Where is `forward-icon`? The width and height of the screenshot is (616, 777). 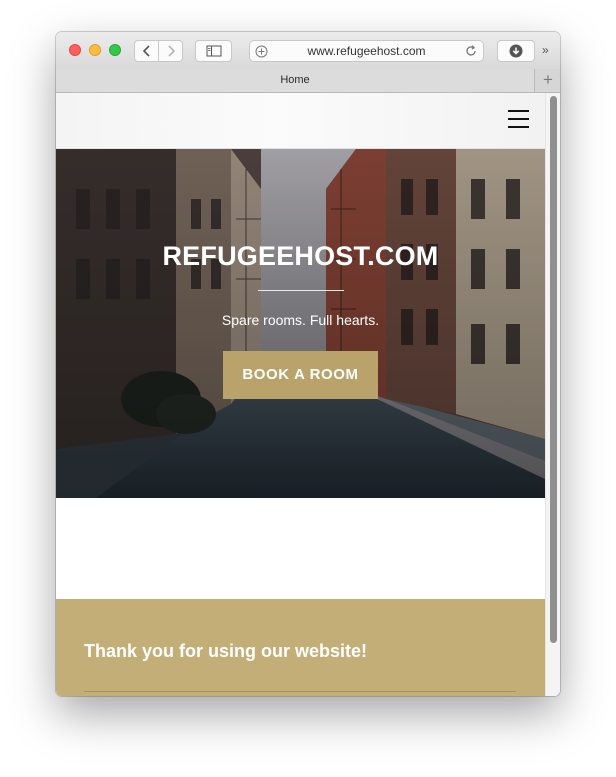 forward-icon is located at coordinates (171, 51).